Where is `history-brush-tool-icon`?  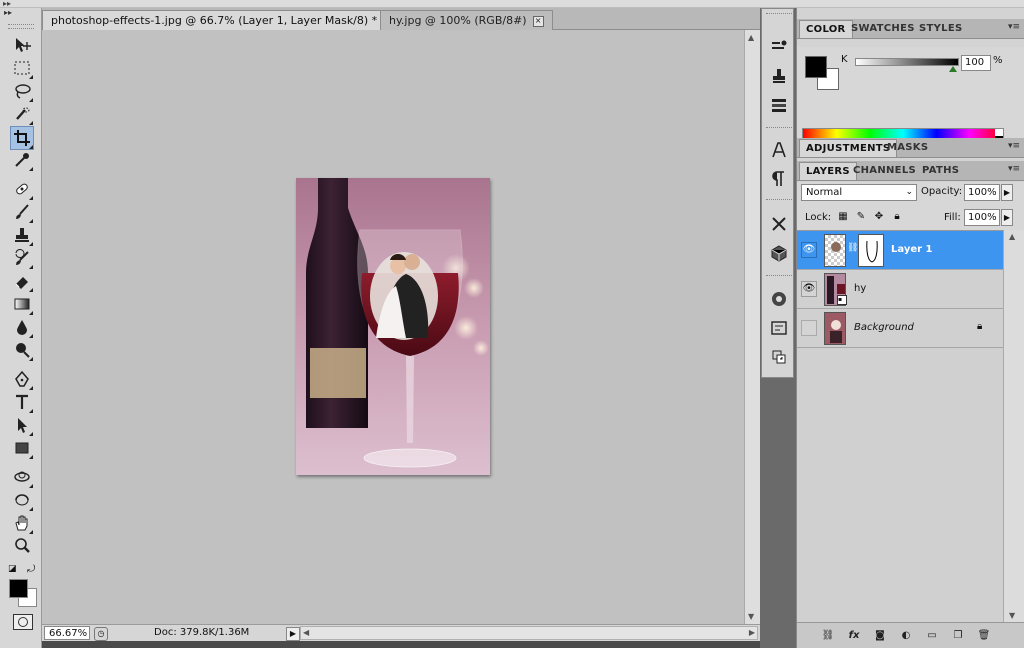 history-brush-tool-icon is located at coordinates (22, 258).